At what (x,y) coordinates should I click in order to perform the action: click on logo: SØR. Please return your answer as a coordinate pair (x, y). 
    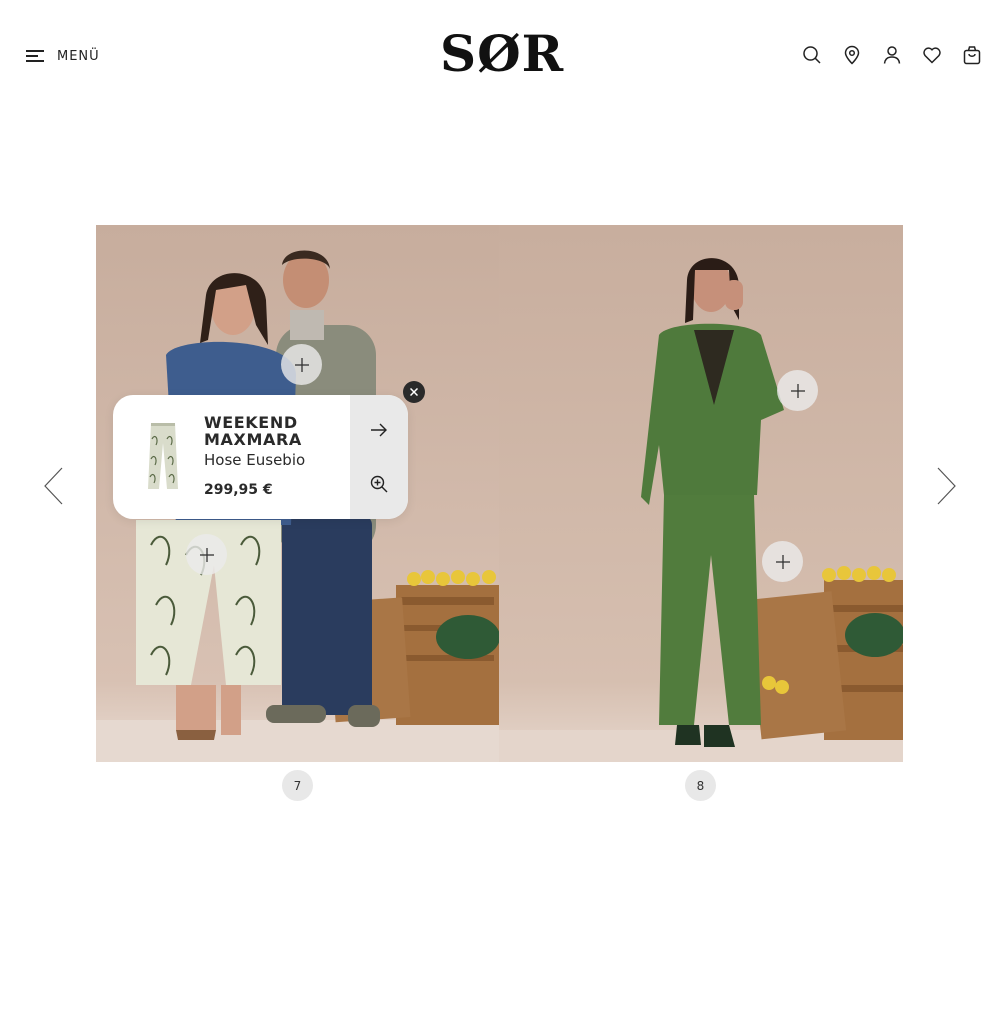
    Looking at the image, I should click on (501, 54).